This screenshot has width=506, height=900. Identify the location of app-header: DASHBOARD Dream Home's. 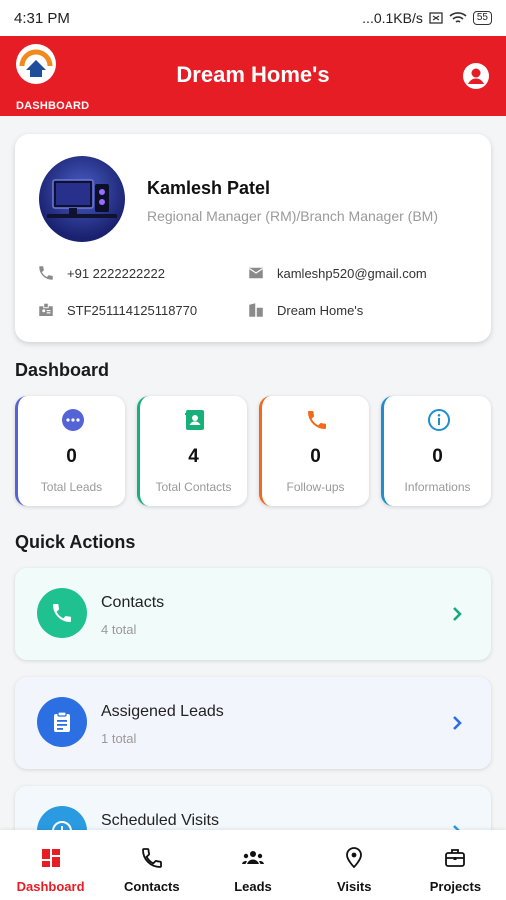
(253, 76).